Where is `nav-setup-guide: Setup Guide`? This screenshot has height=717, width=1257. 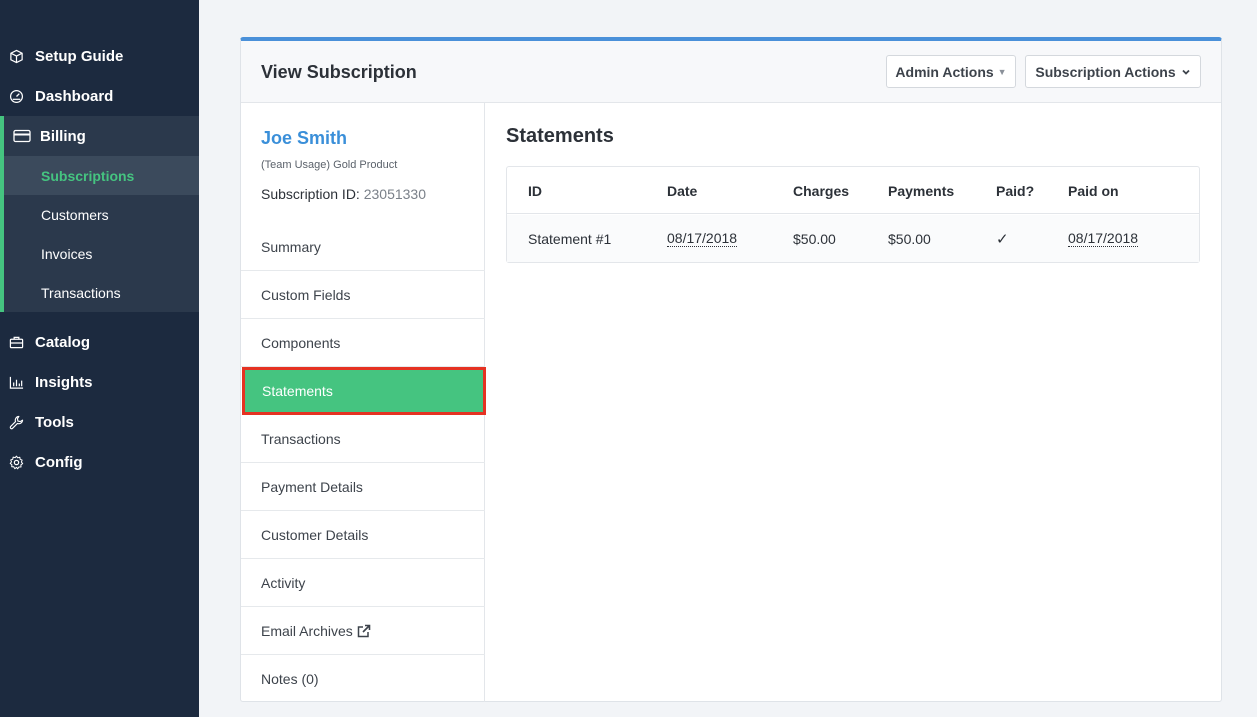 nav-setup-guide: Setup Guide is located at coordinates (99, 56).